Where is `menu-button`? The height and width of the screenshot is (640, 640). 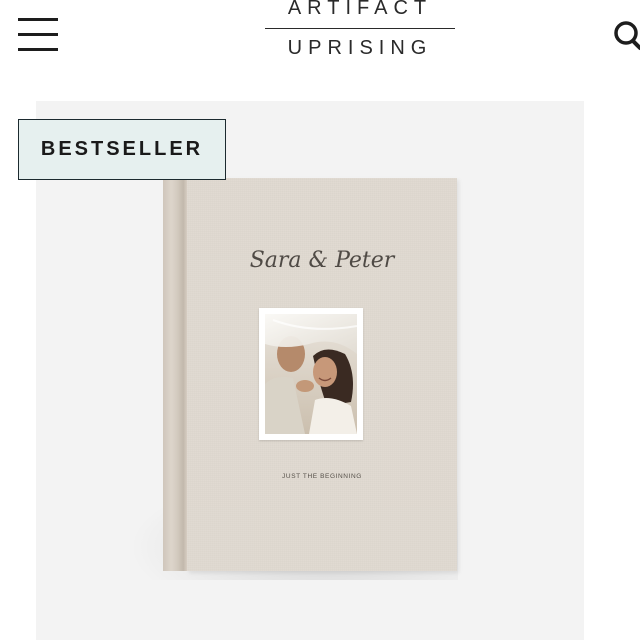 menu-button is located at coordinates (38, 36).